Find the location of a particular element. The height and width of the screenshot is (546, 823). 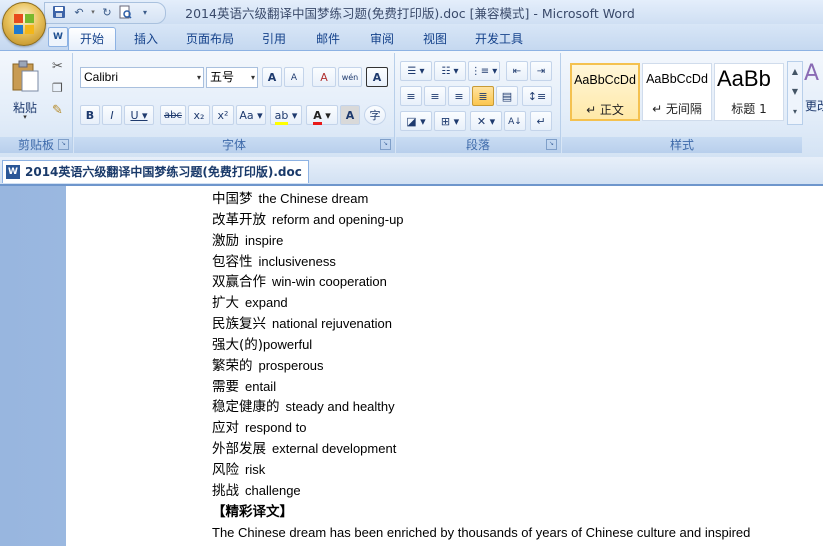

style-normal-sample: AaBbCcDd is located at coordinates (605, 80).